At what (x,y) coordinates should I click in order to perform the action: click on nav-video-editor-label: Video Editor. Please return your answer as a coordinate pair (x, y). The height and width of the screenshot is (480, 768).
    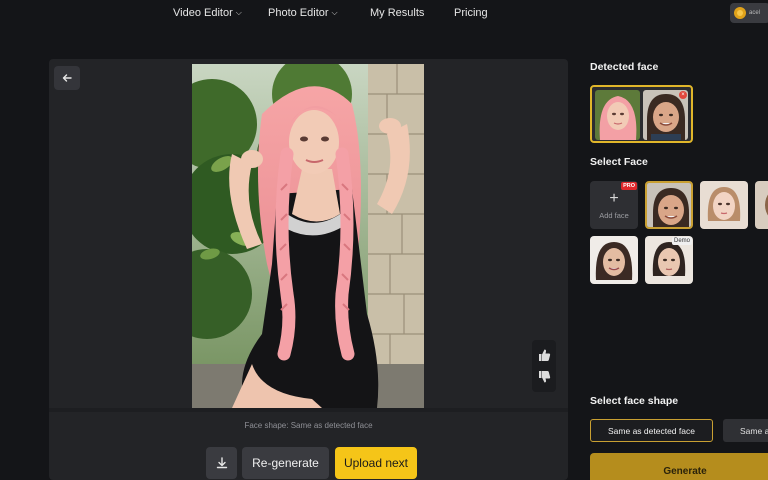
    Looking at the image, I should click on (203, 13).